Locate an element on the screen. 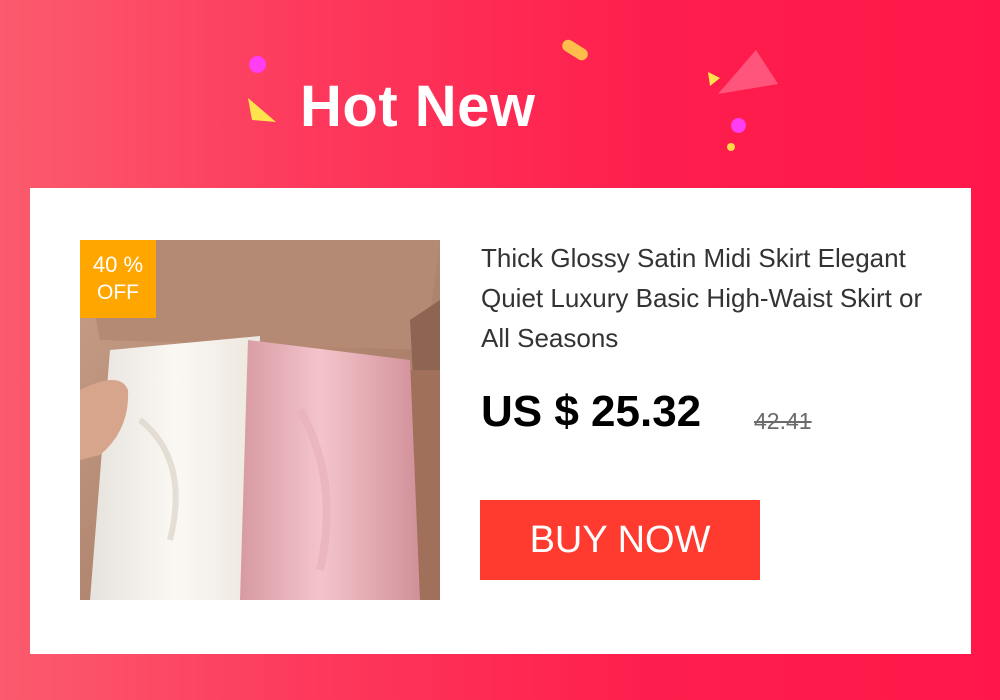 The image size is (1000, 700). buy-now-button: BUY NOW is located at coordinates (620, 540).